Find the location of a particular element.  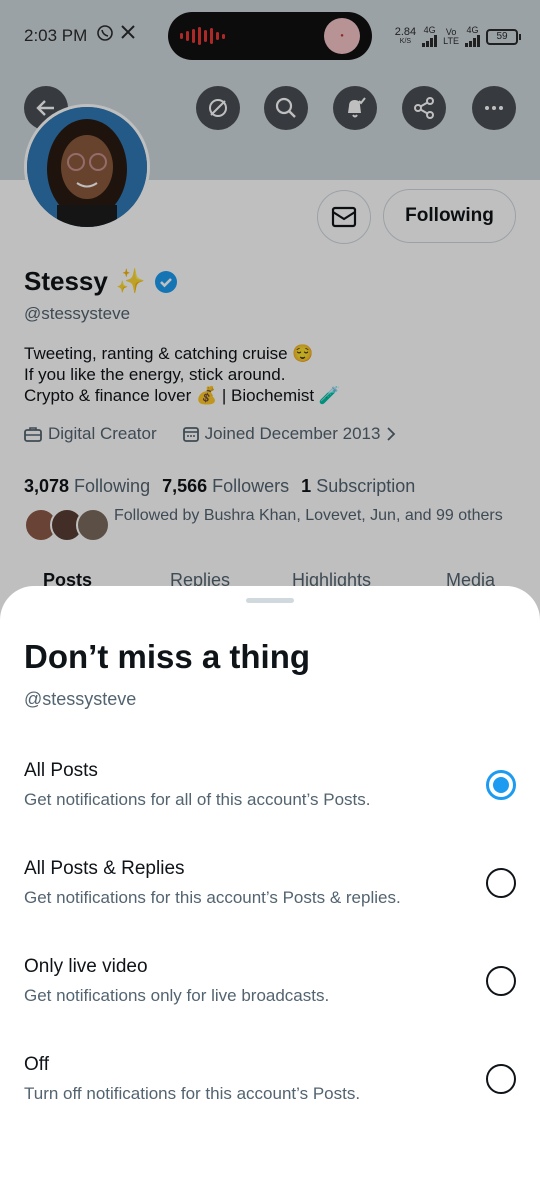

radio-only-live-video is located at coordinates (501, 981).